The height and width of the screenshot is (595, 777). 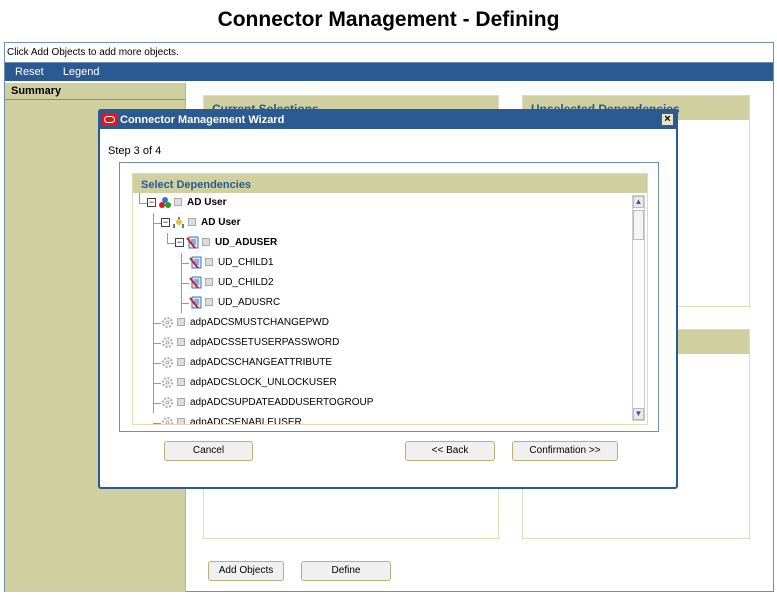 What do you see at coordinates (346, 571) in the screenshot?
I see `define-button: Define` at bounding box center [346, 571].